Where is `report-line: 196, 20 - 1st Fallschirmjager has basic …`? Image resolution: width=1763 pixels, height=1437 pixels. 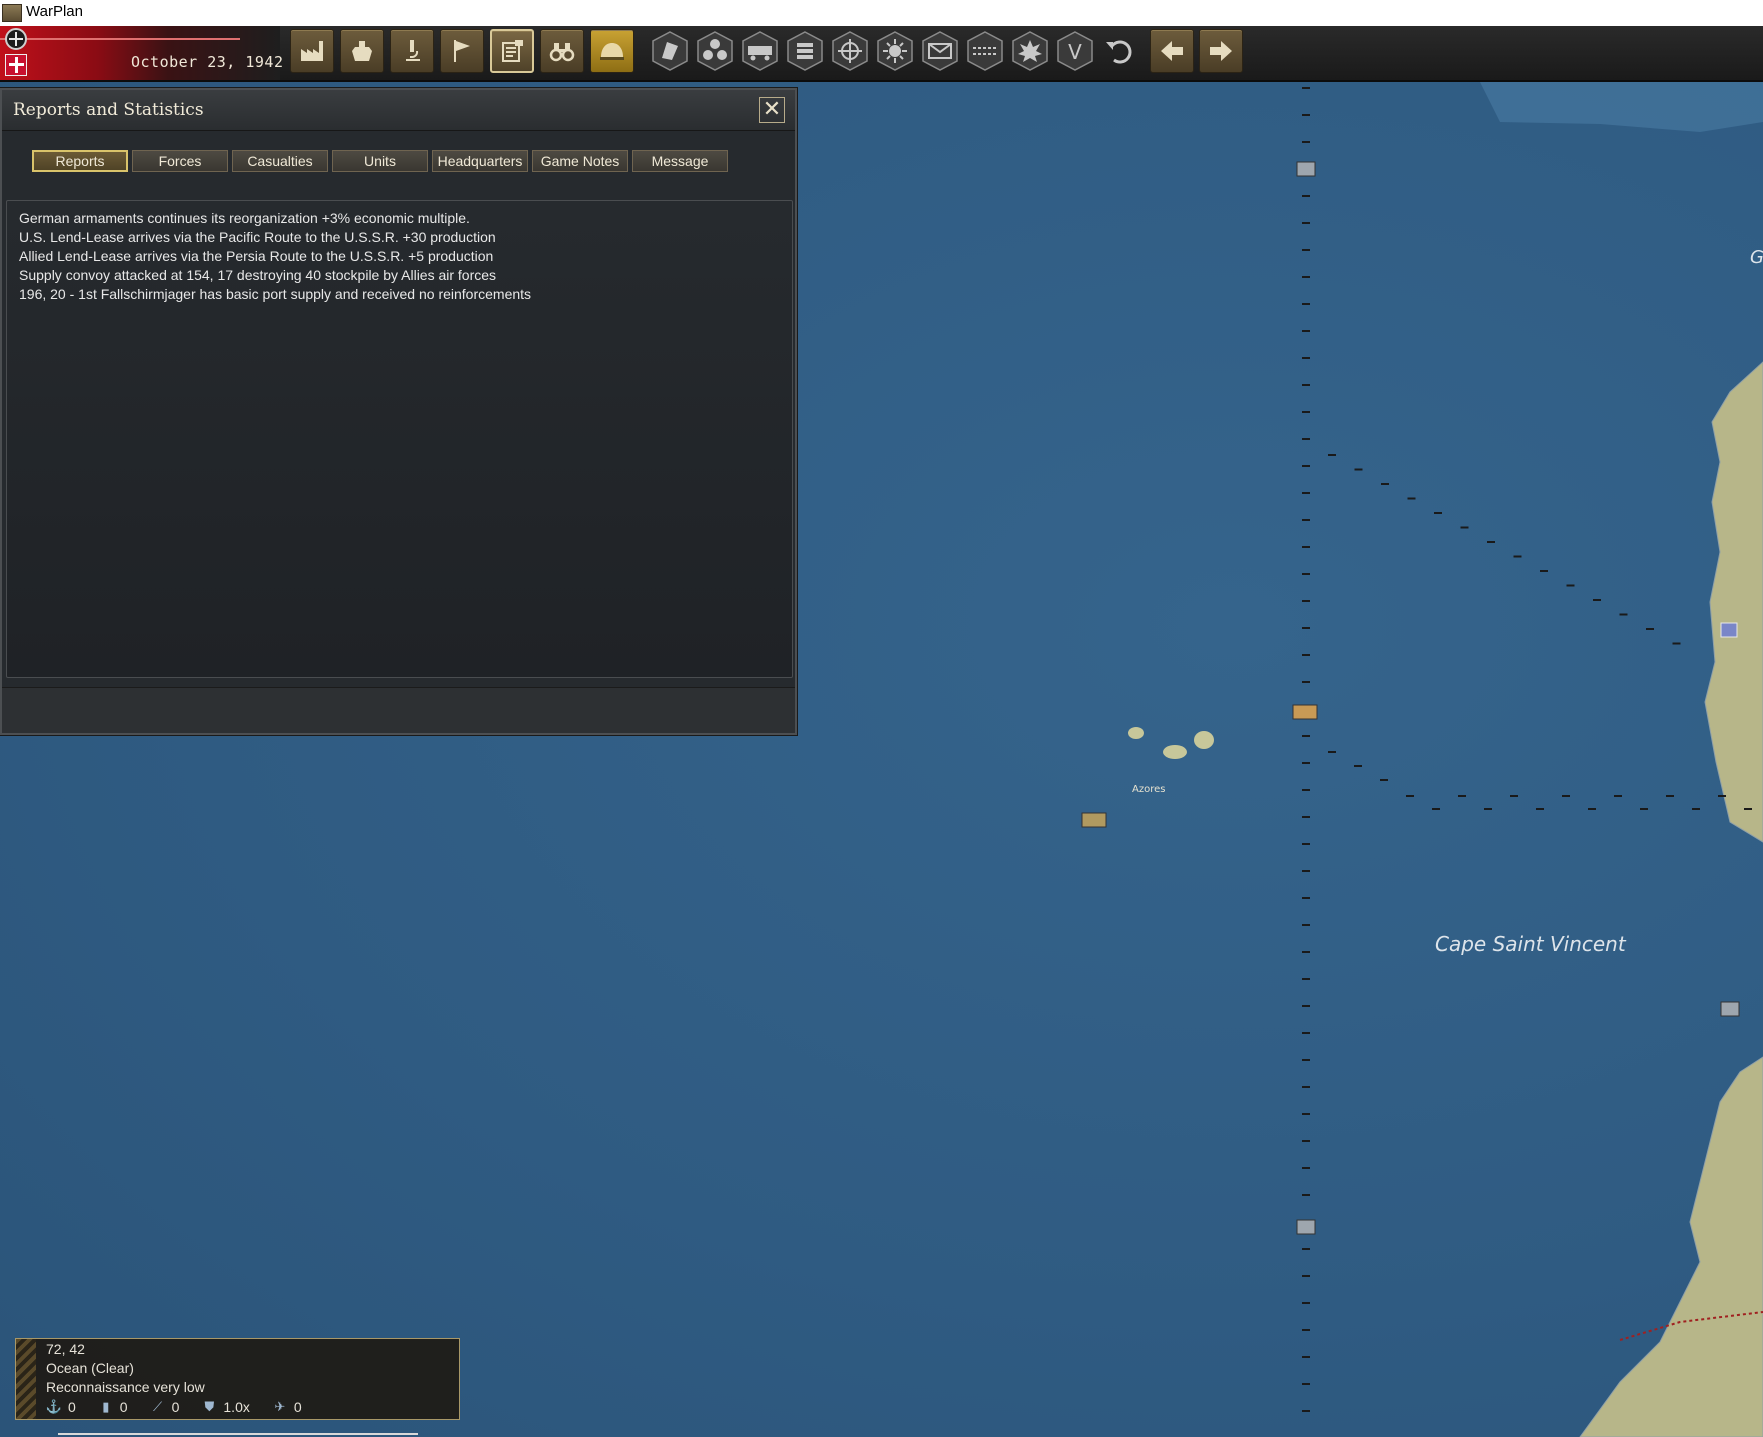 report-line: 196, 20 - 1st Fallschirmjager has basic … is located at coordinates (275, 294).